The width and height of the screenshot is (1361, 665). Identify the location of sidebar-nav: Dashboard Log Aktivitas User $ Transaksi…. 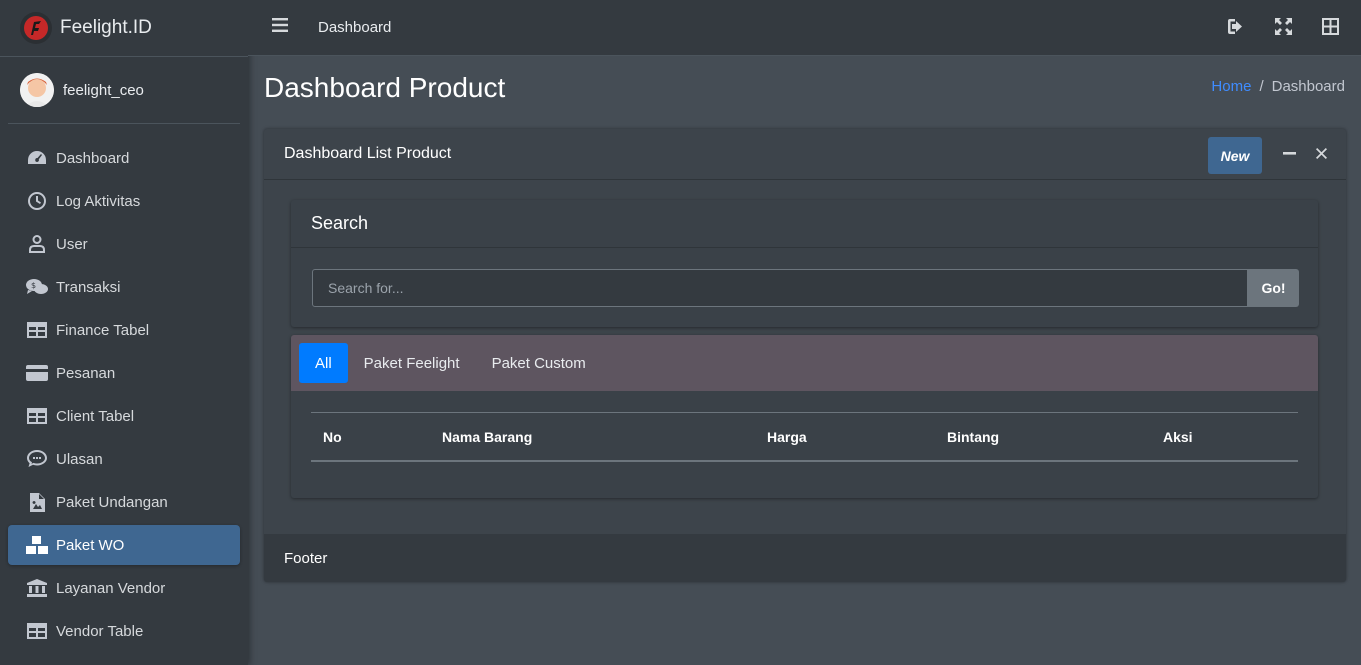
(124, 387).